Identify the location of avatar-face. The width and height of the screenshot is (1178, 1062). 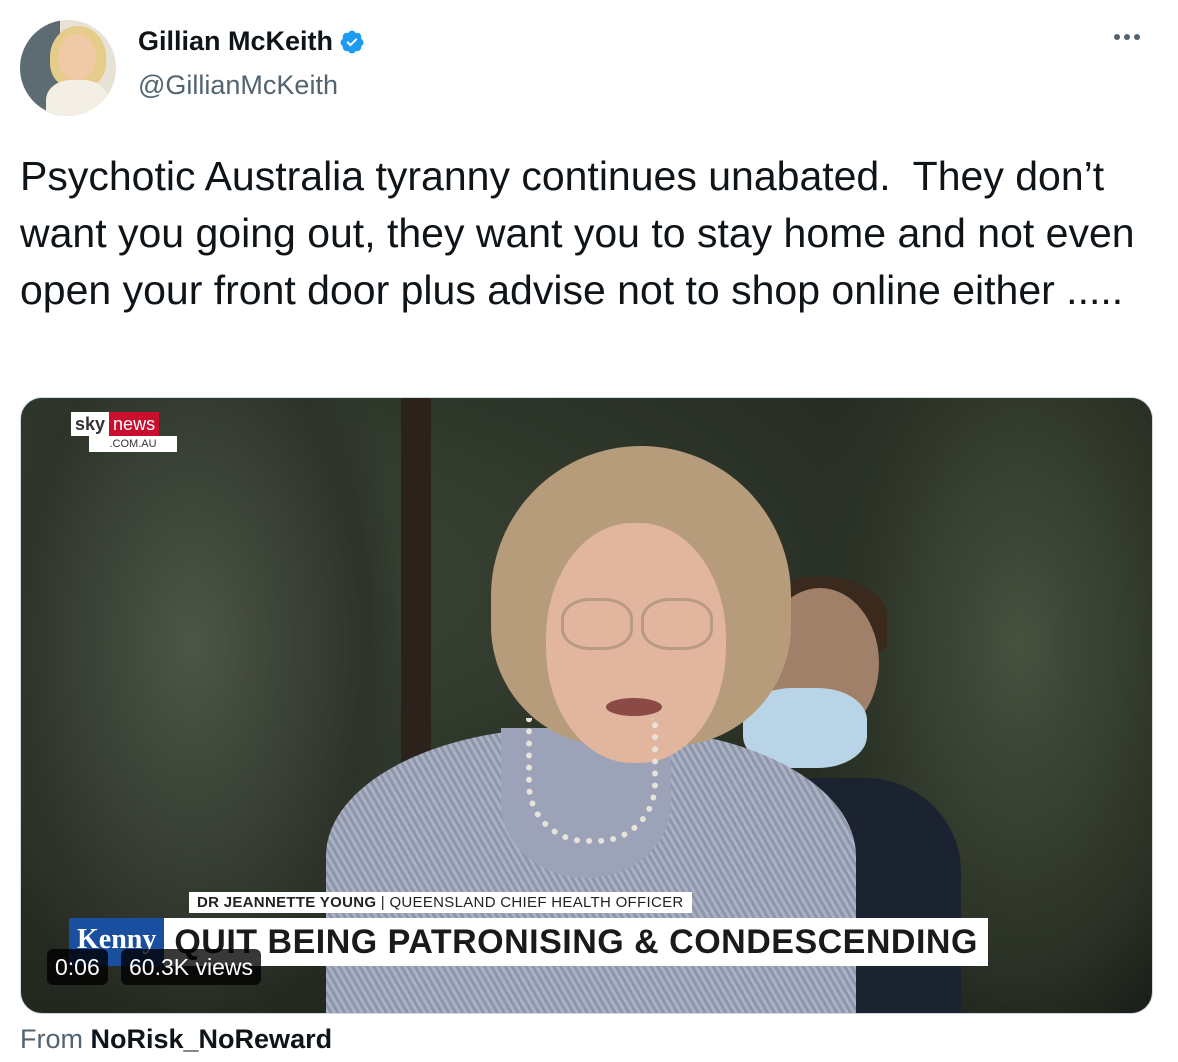
(77, 57).